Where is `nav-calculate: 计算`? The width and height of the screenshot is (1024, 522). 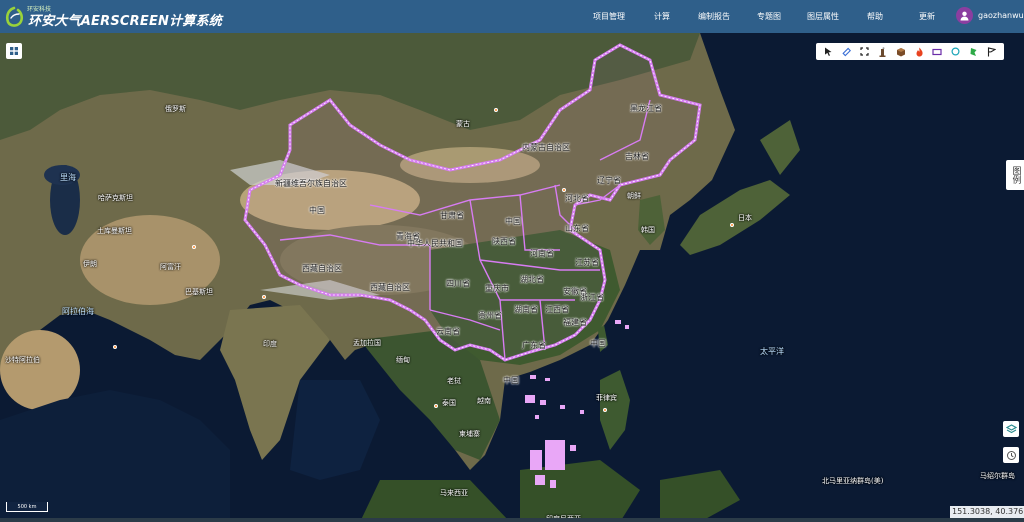
nav-calculate: 计算 is located at coordinates (662, 16).